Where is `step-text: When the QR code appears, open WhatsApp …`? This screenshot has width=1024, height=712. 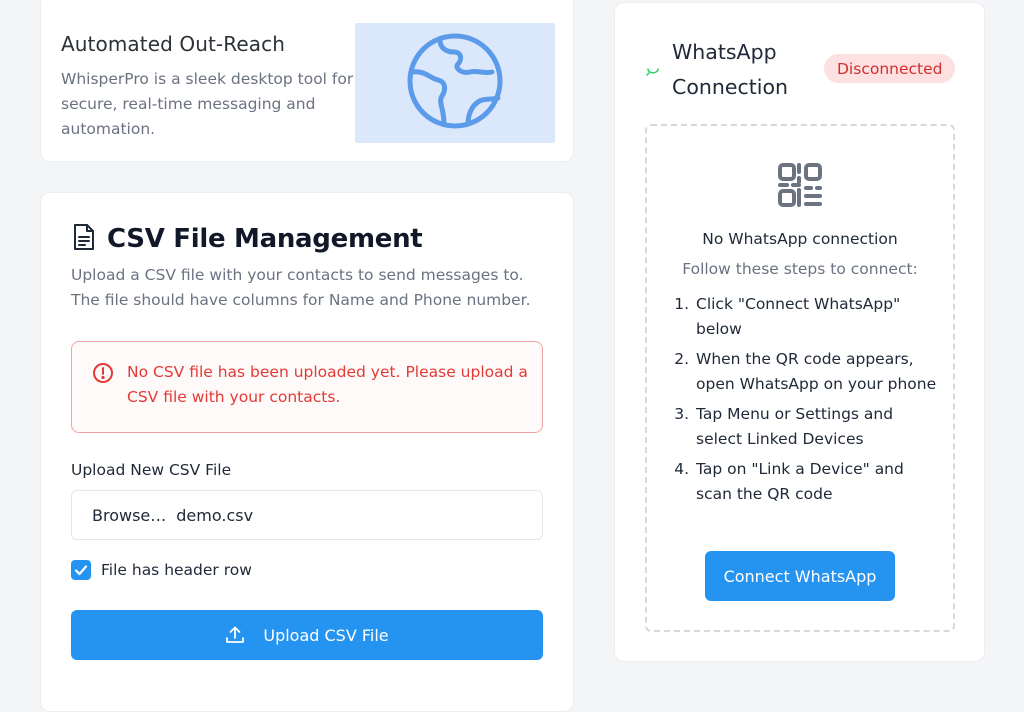
step-text: When the QR code appears, open WhatsApp … is located at coordinates (816, 371).